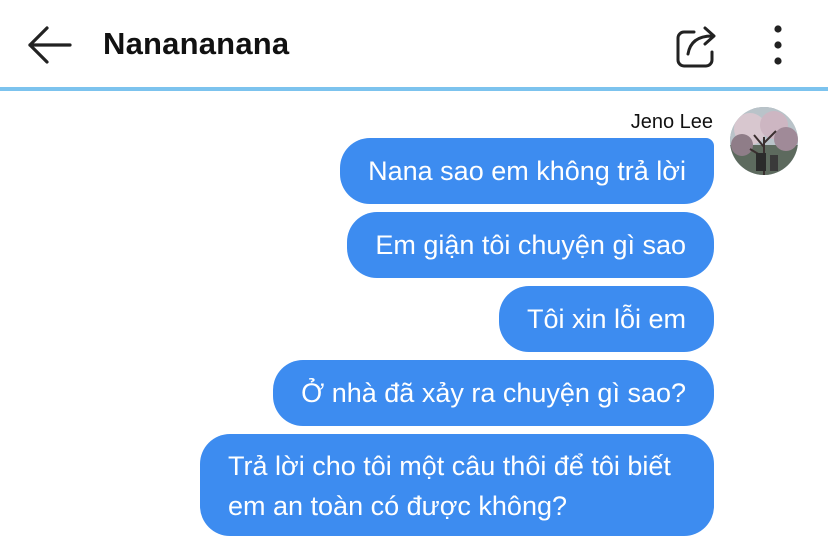  What do you see at coordinates (196, 43) in the screenshot?
I see `chat-title: Nanananana` at bounding box center [196, 43].